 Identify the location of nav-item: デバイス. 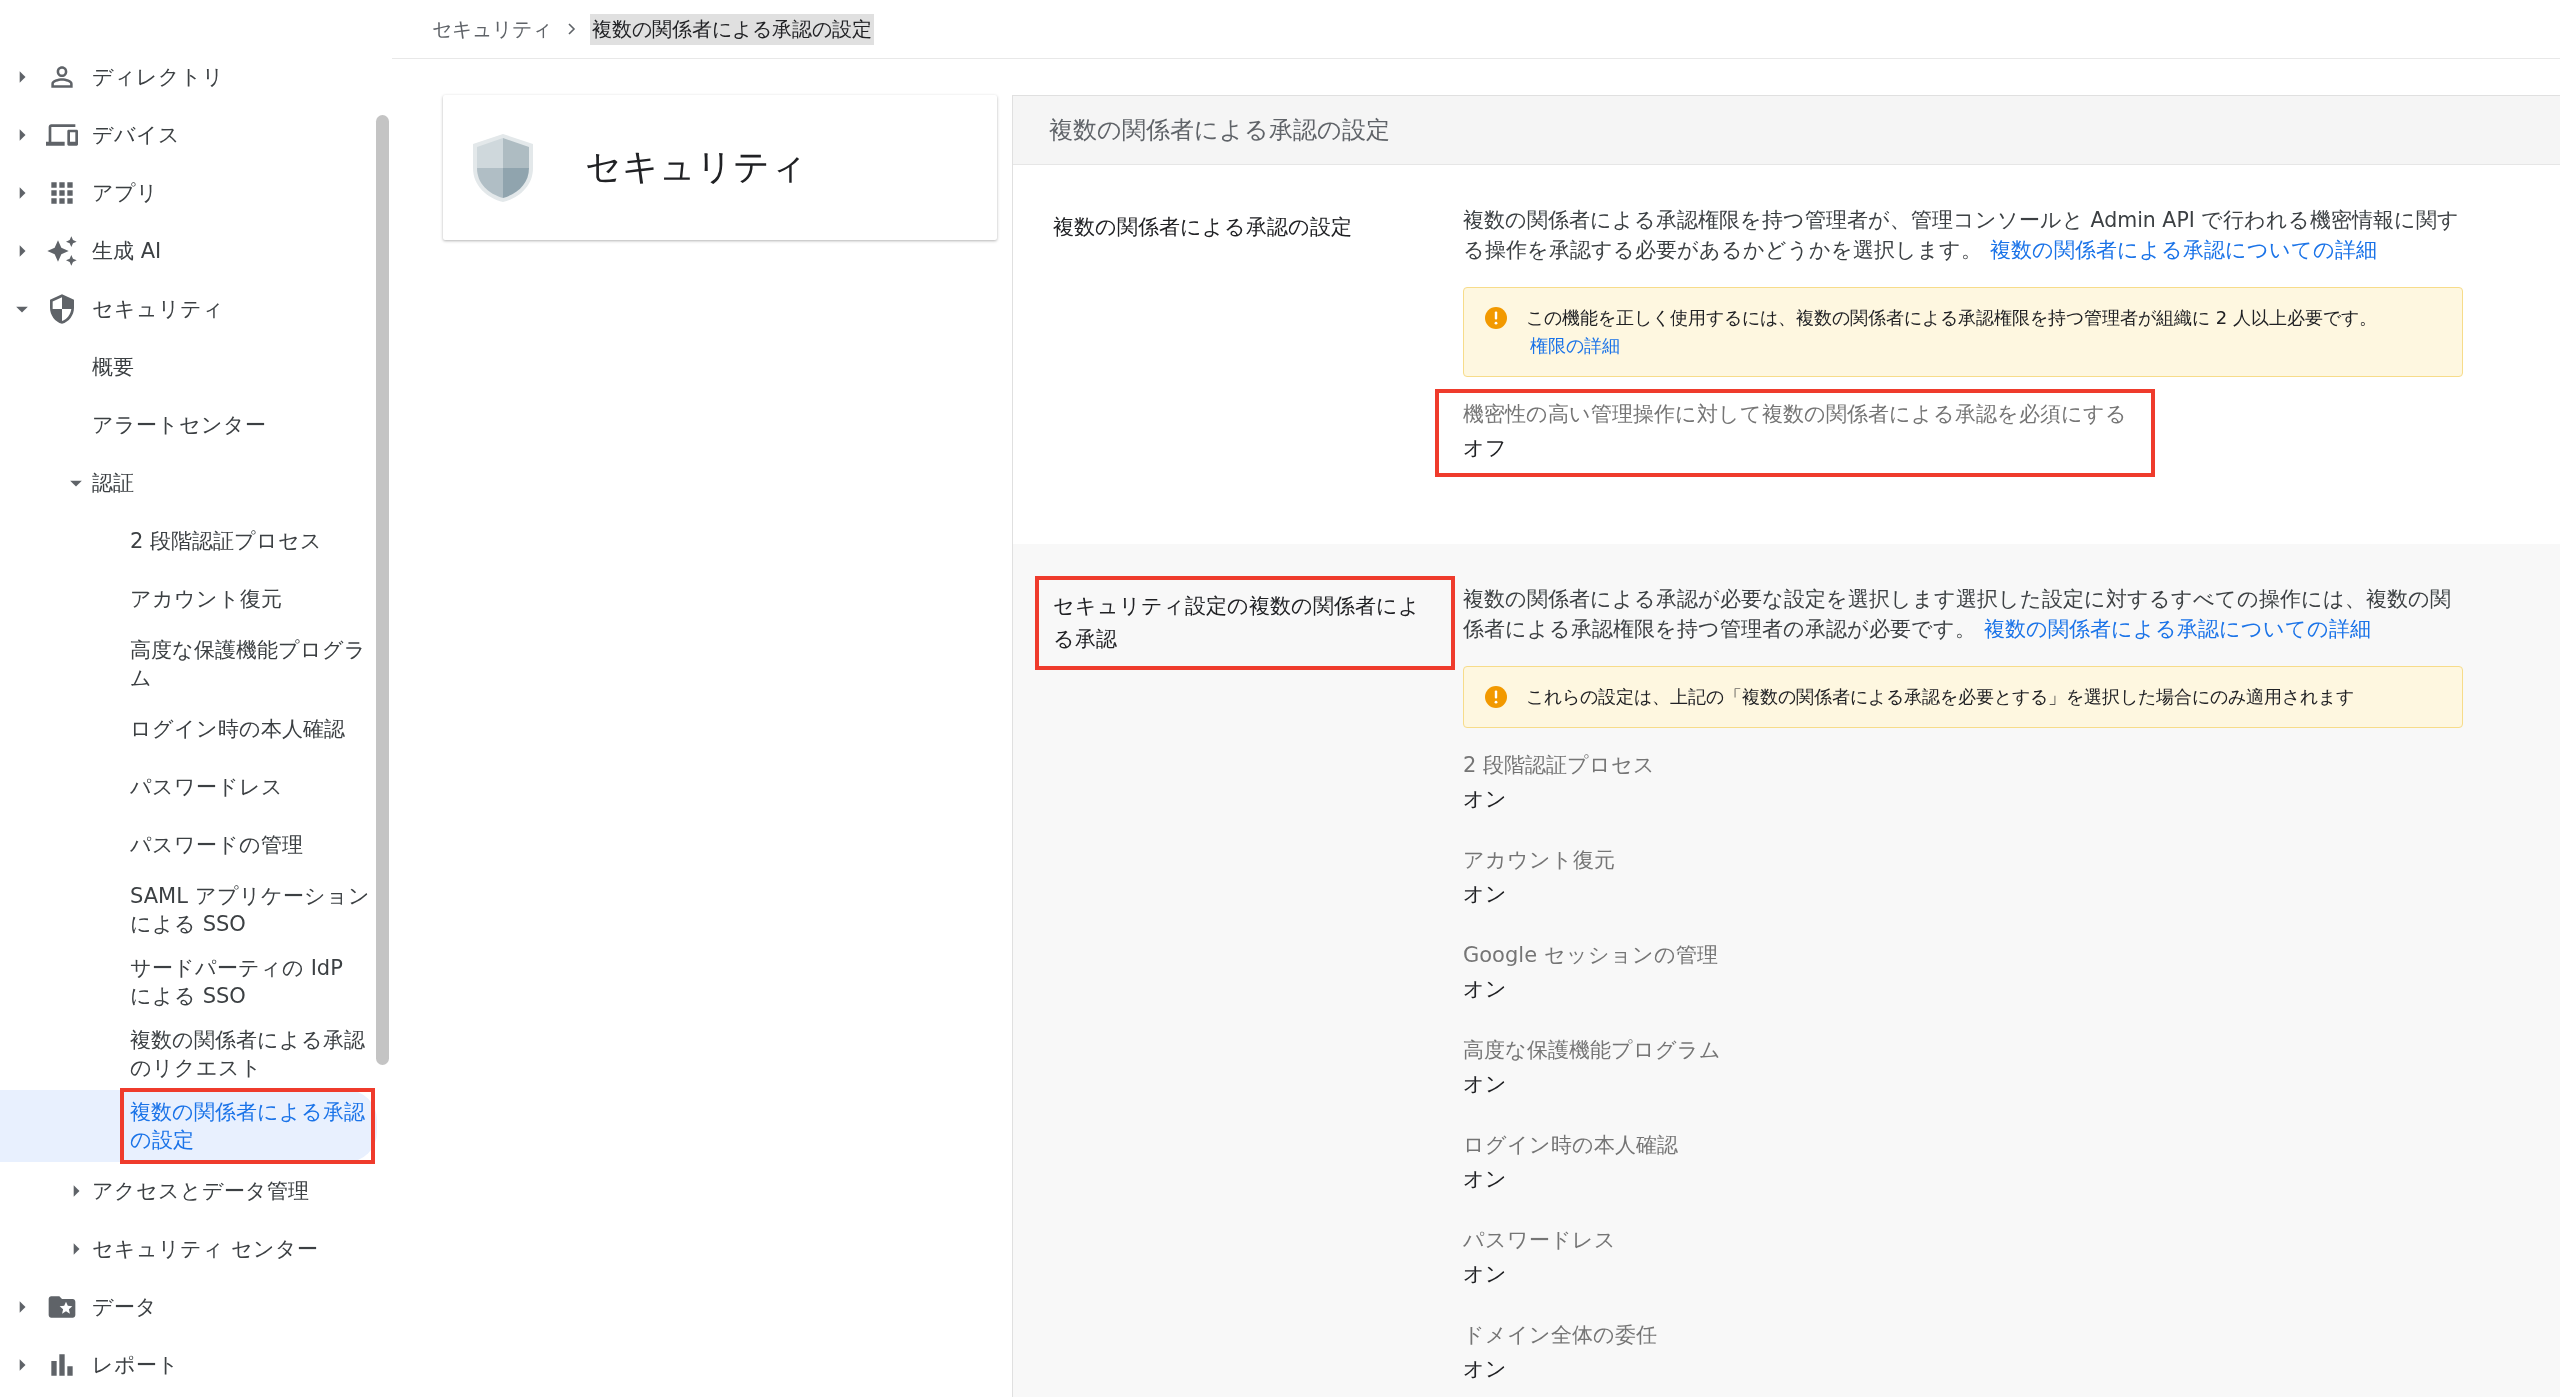
(196, 135).